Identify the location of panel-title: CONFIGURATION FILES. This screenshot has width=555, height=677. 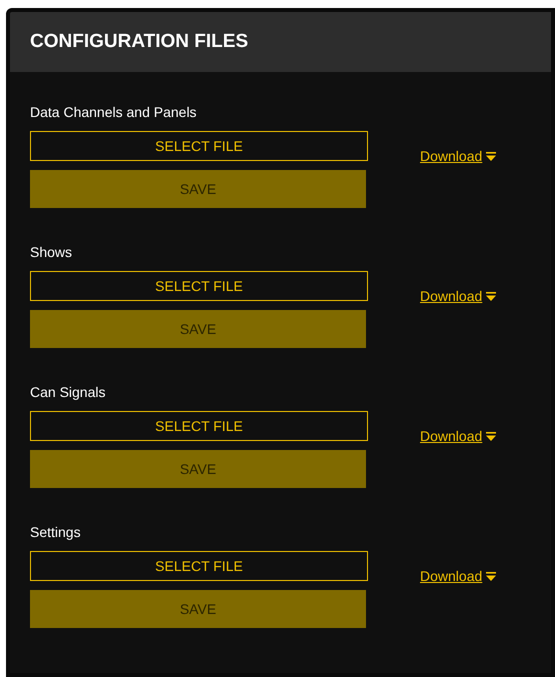
(139, 42).